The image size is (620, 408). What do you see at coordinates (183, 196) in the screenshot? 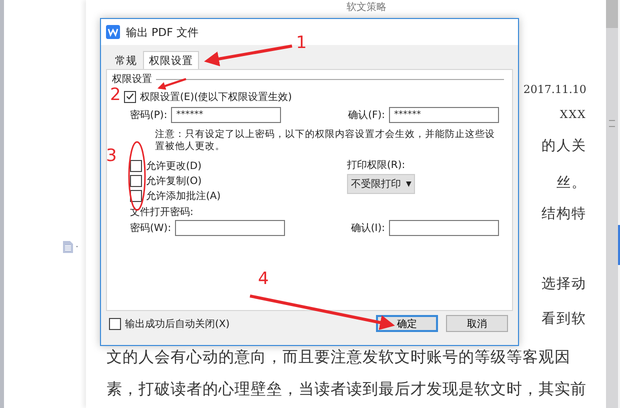
I see `checkbox-label: 允许添加批注(A)` at bounding box center [183, 196].